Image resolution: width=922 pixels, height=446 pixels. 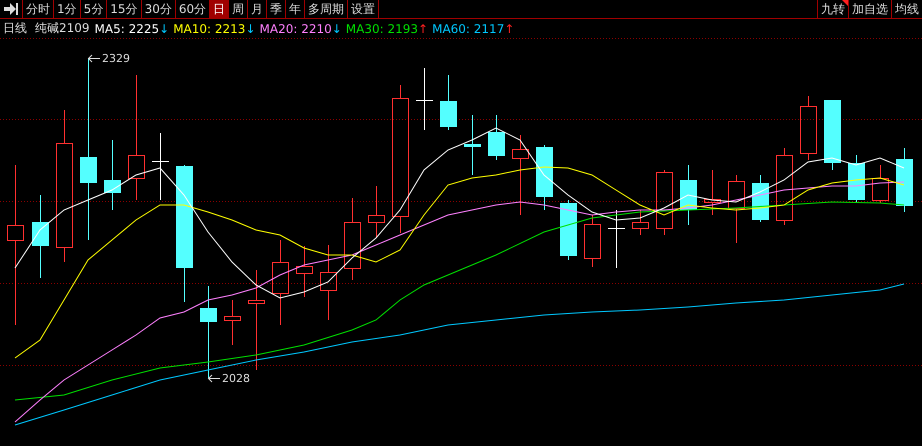 What do you see at coordinates (296, 9) in the screenshot?
I see `period-tab: 年` at bounding box center [296, 9].